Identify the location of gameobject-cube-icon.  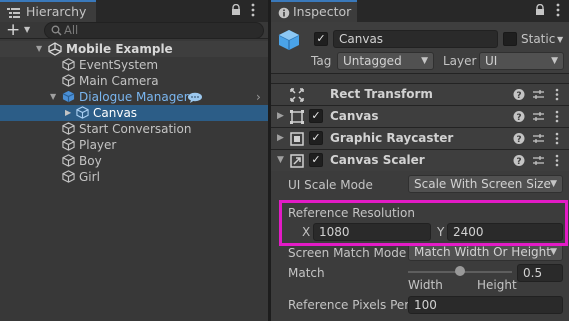
(68, 178).